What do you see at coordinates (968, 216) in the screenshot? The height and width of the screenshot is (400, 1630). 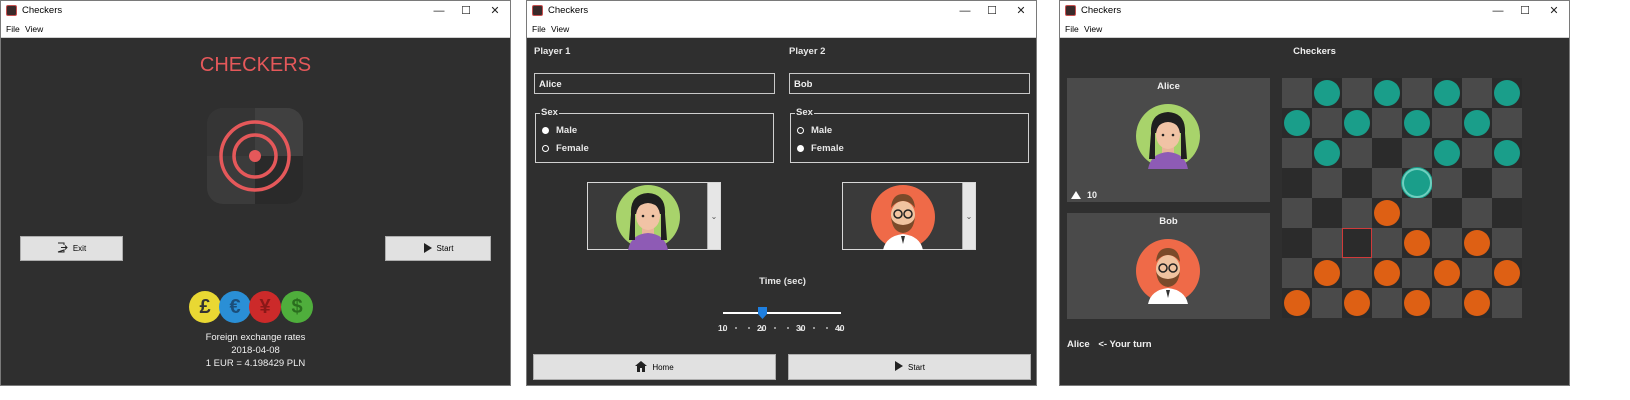 I see `chevron-down-icon: ⌄` at bounding box center [968, 216].